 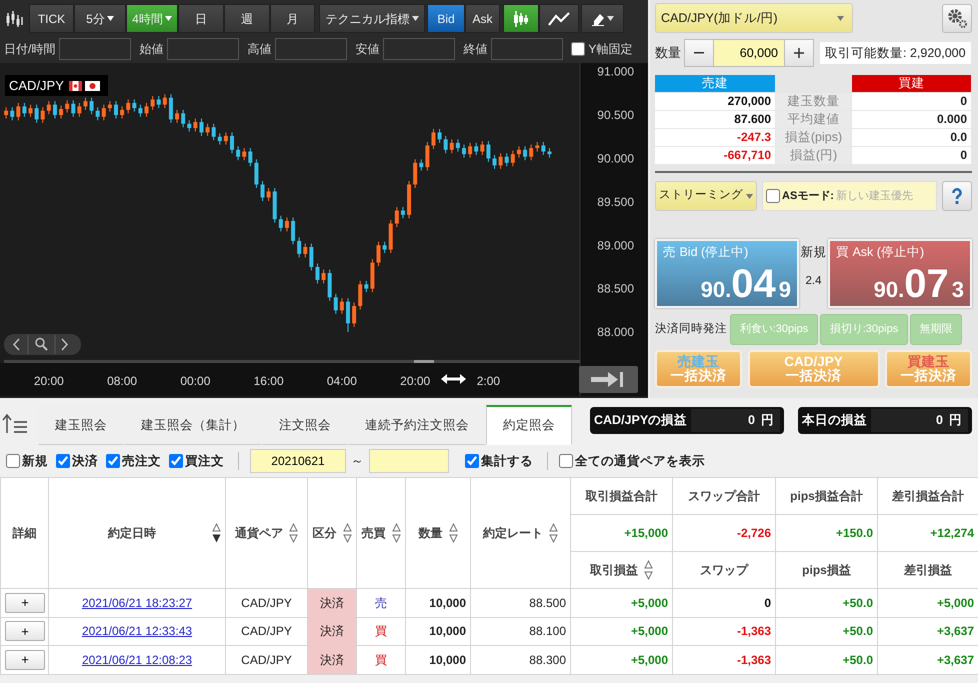 I want to click on indicator-dropdown: テクニカル指標, so click(x=372, y=18).